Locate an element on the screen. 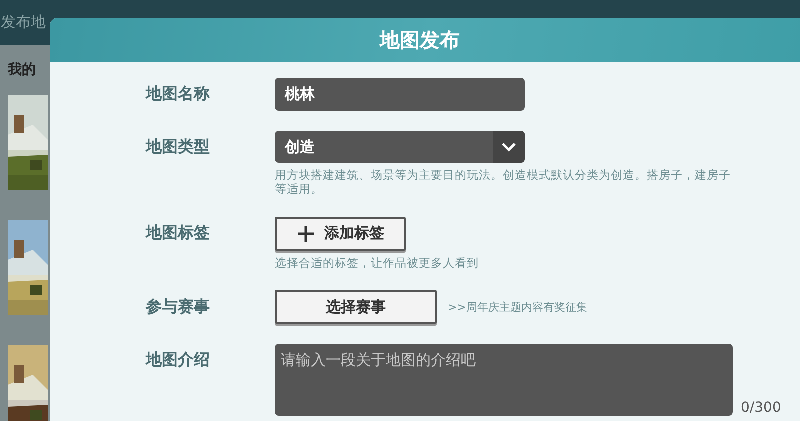 The height and width of the screenshot is (421, 800). field-label: 参与赛事 is located at coordinates (178, 307).